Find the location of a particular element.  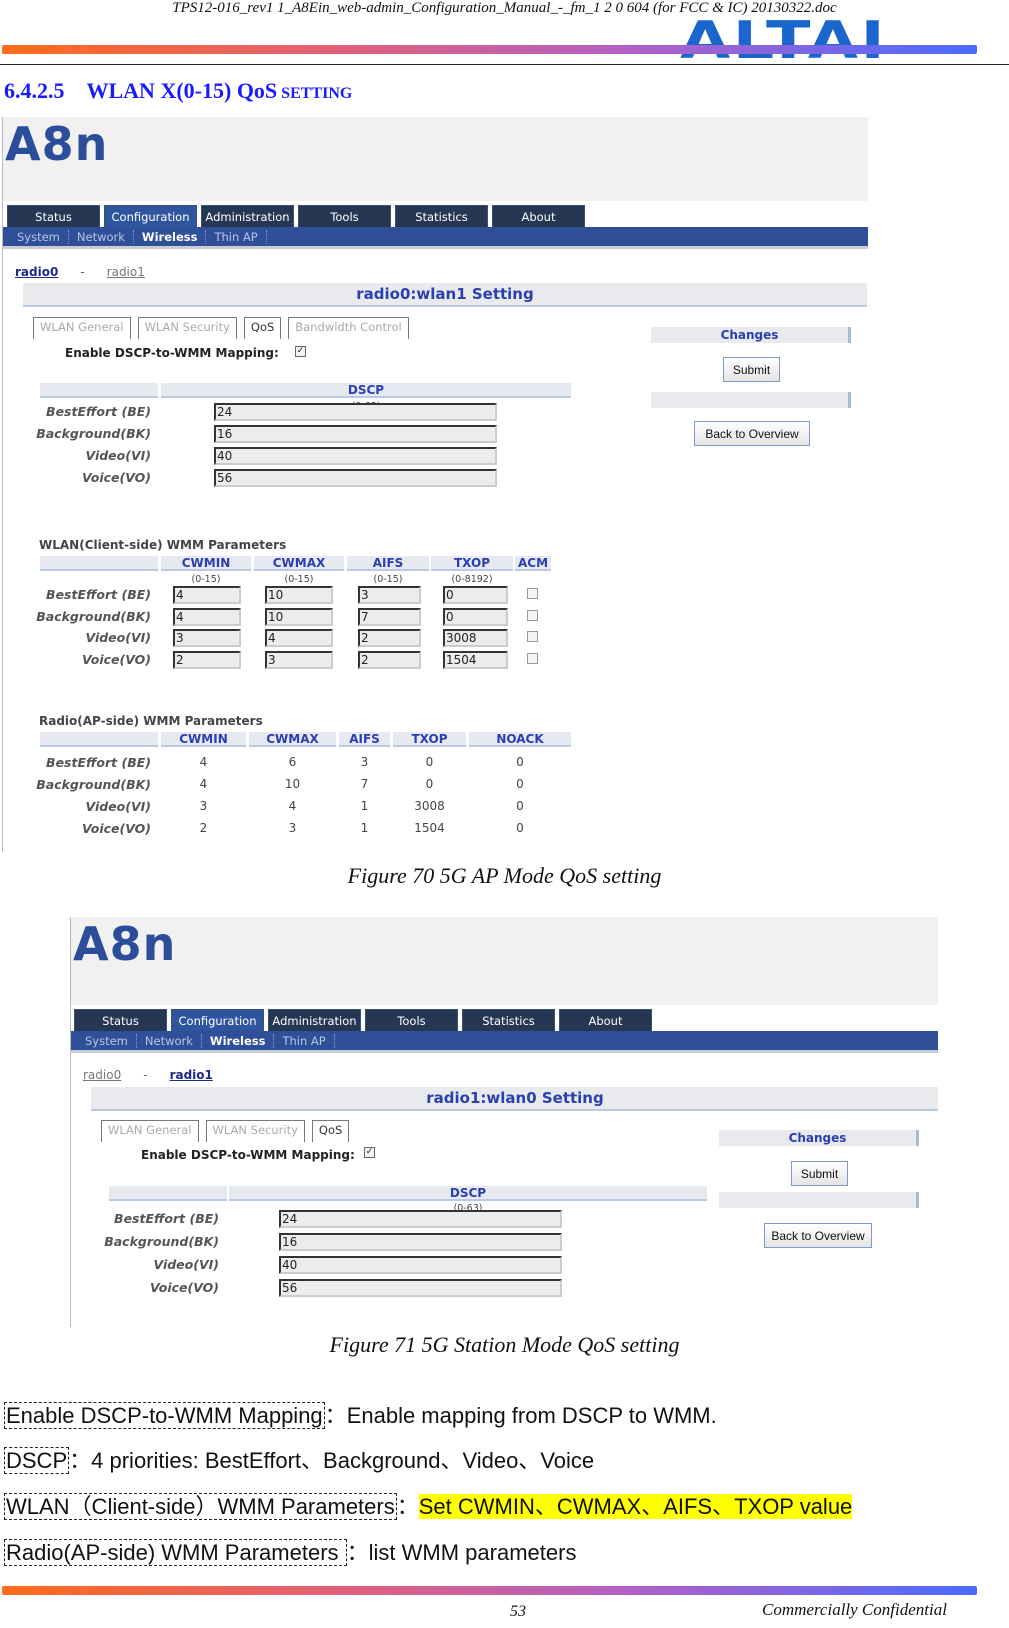

radio-row-label: Video(VI) is located at coordinates (118, 806).